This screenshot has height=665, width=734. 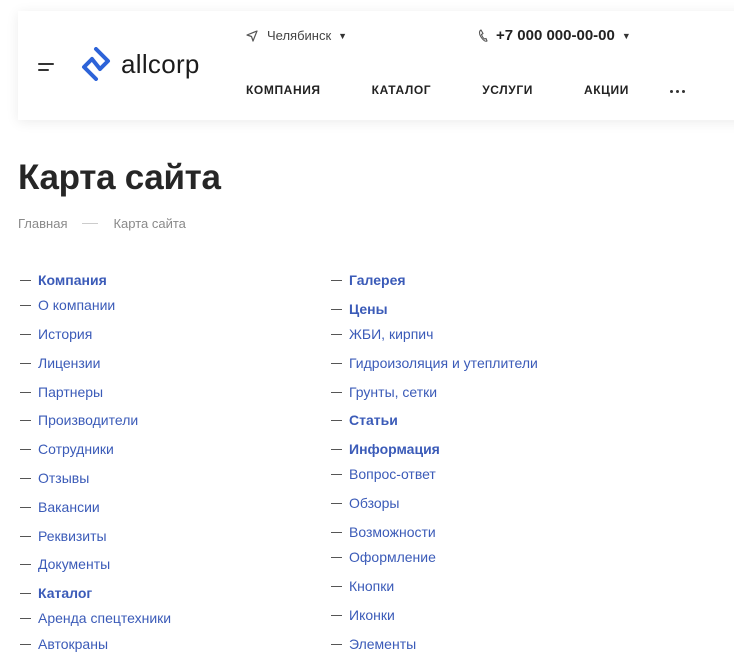 I want to click on sitemap-link: Реквизиты, so click(x=63, y=536).